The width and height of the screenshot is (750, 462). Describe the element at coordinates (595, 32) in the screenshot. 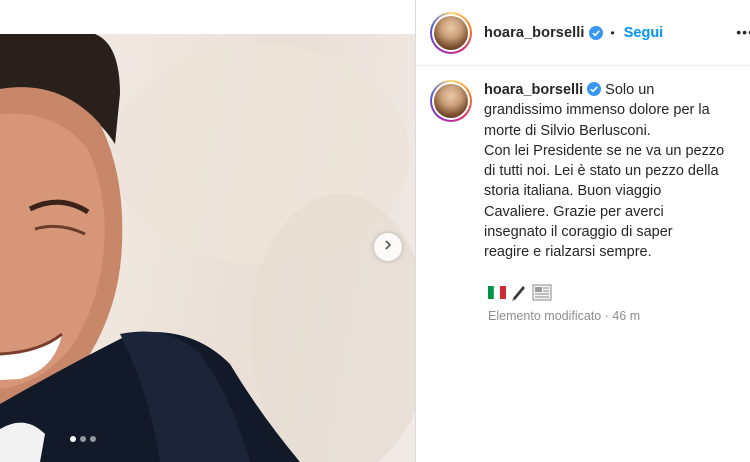

I see `verified-badge-icon` at that location.